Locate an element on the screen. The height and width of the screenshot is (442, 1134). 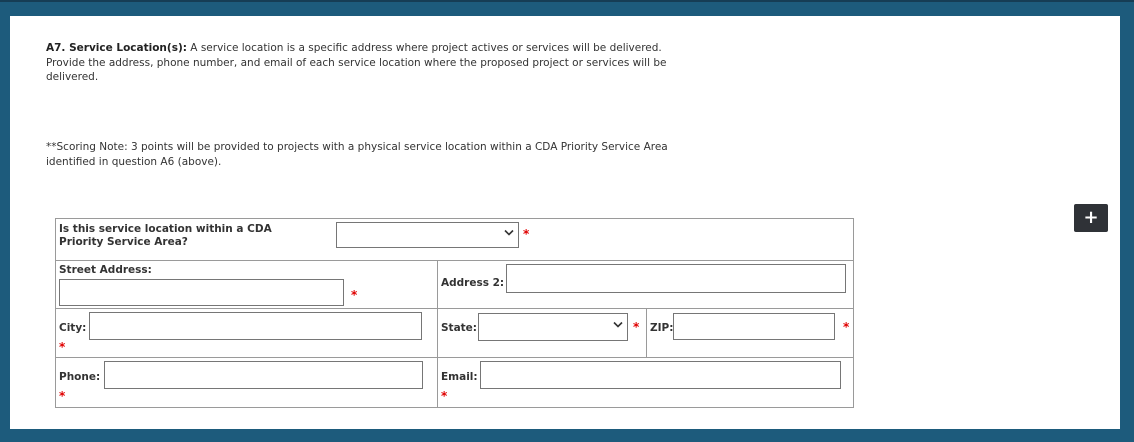
city-cell: City: * is located at coordinates (246, 333).